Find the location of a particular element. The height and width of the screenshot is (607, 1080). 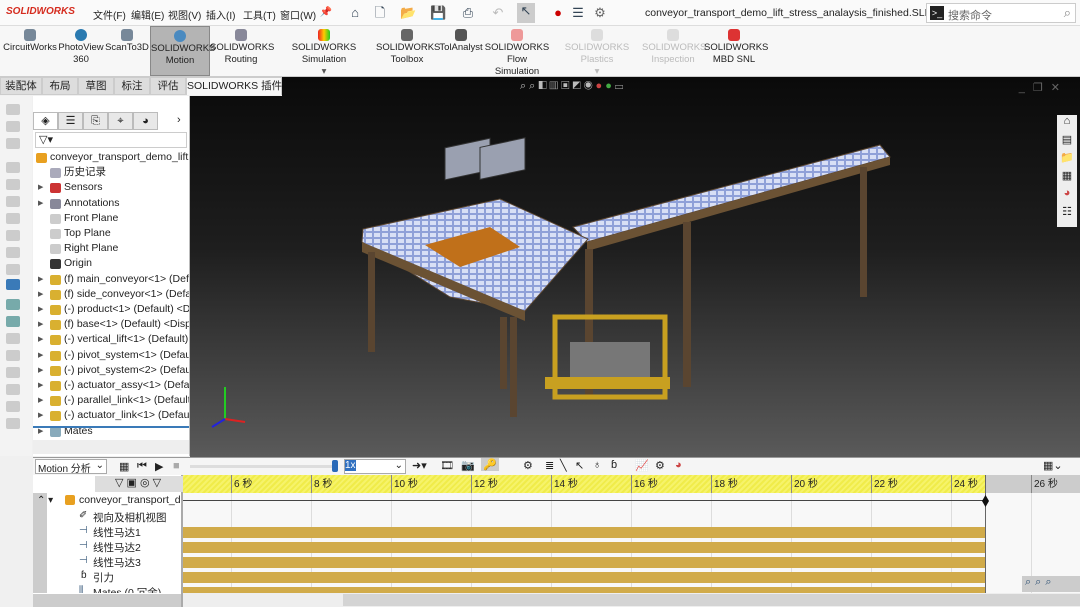

home-icon: ⌂ is located at coordinates (355, 13).